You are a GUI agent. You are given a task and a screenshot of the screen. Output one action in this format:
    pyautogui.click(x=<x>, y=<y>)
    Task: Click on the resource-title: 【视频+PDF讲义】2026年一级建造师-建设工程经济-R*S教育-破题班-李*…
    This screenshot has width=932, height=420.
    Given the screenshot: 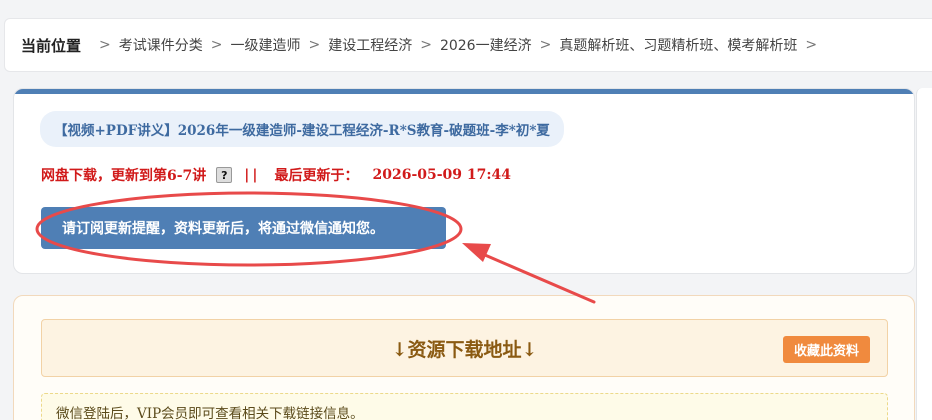 What is the action you would take?
    pyautogui.click(x=302, y=129)
    